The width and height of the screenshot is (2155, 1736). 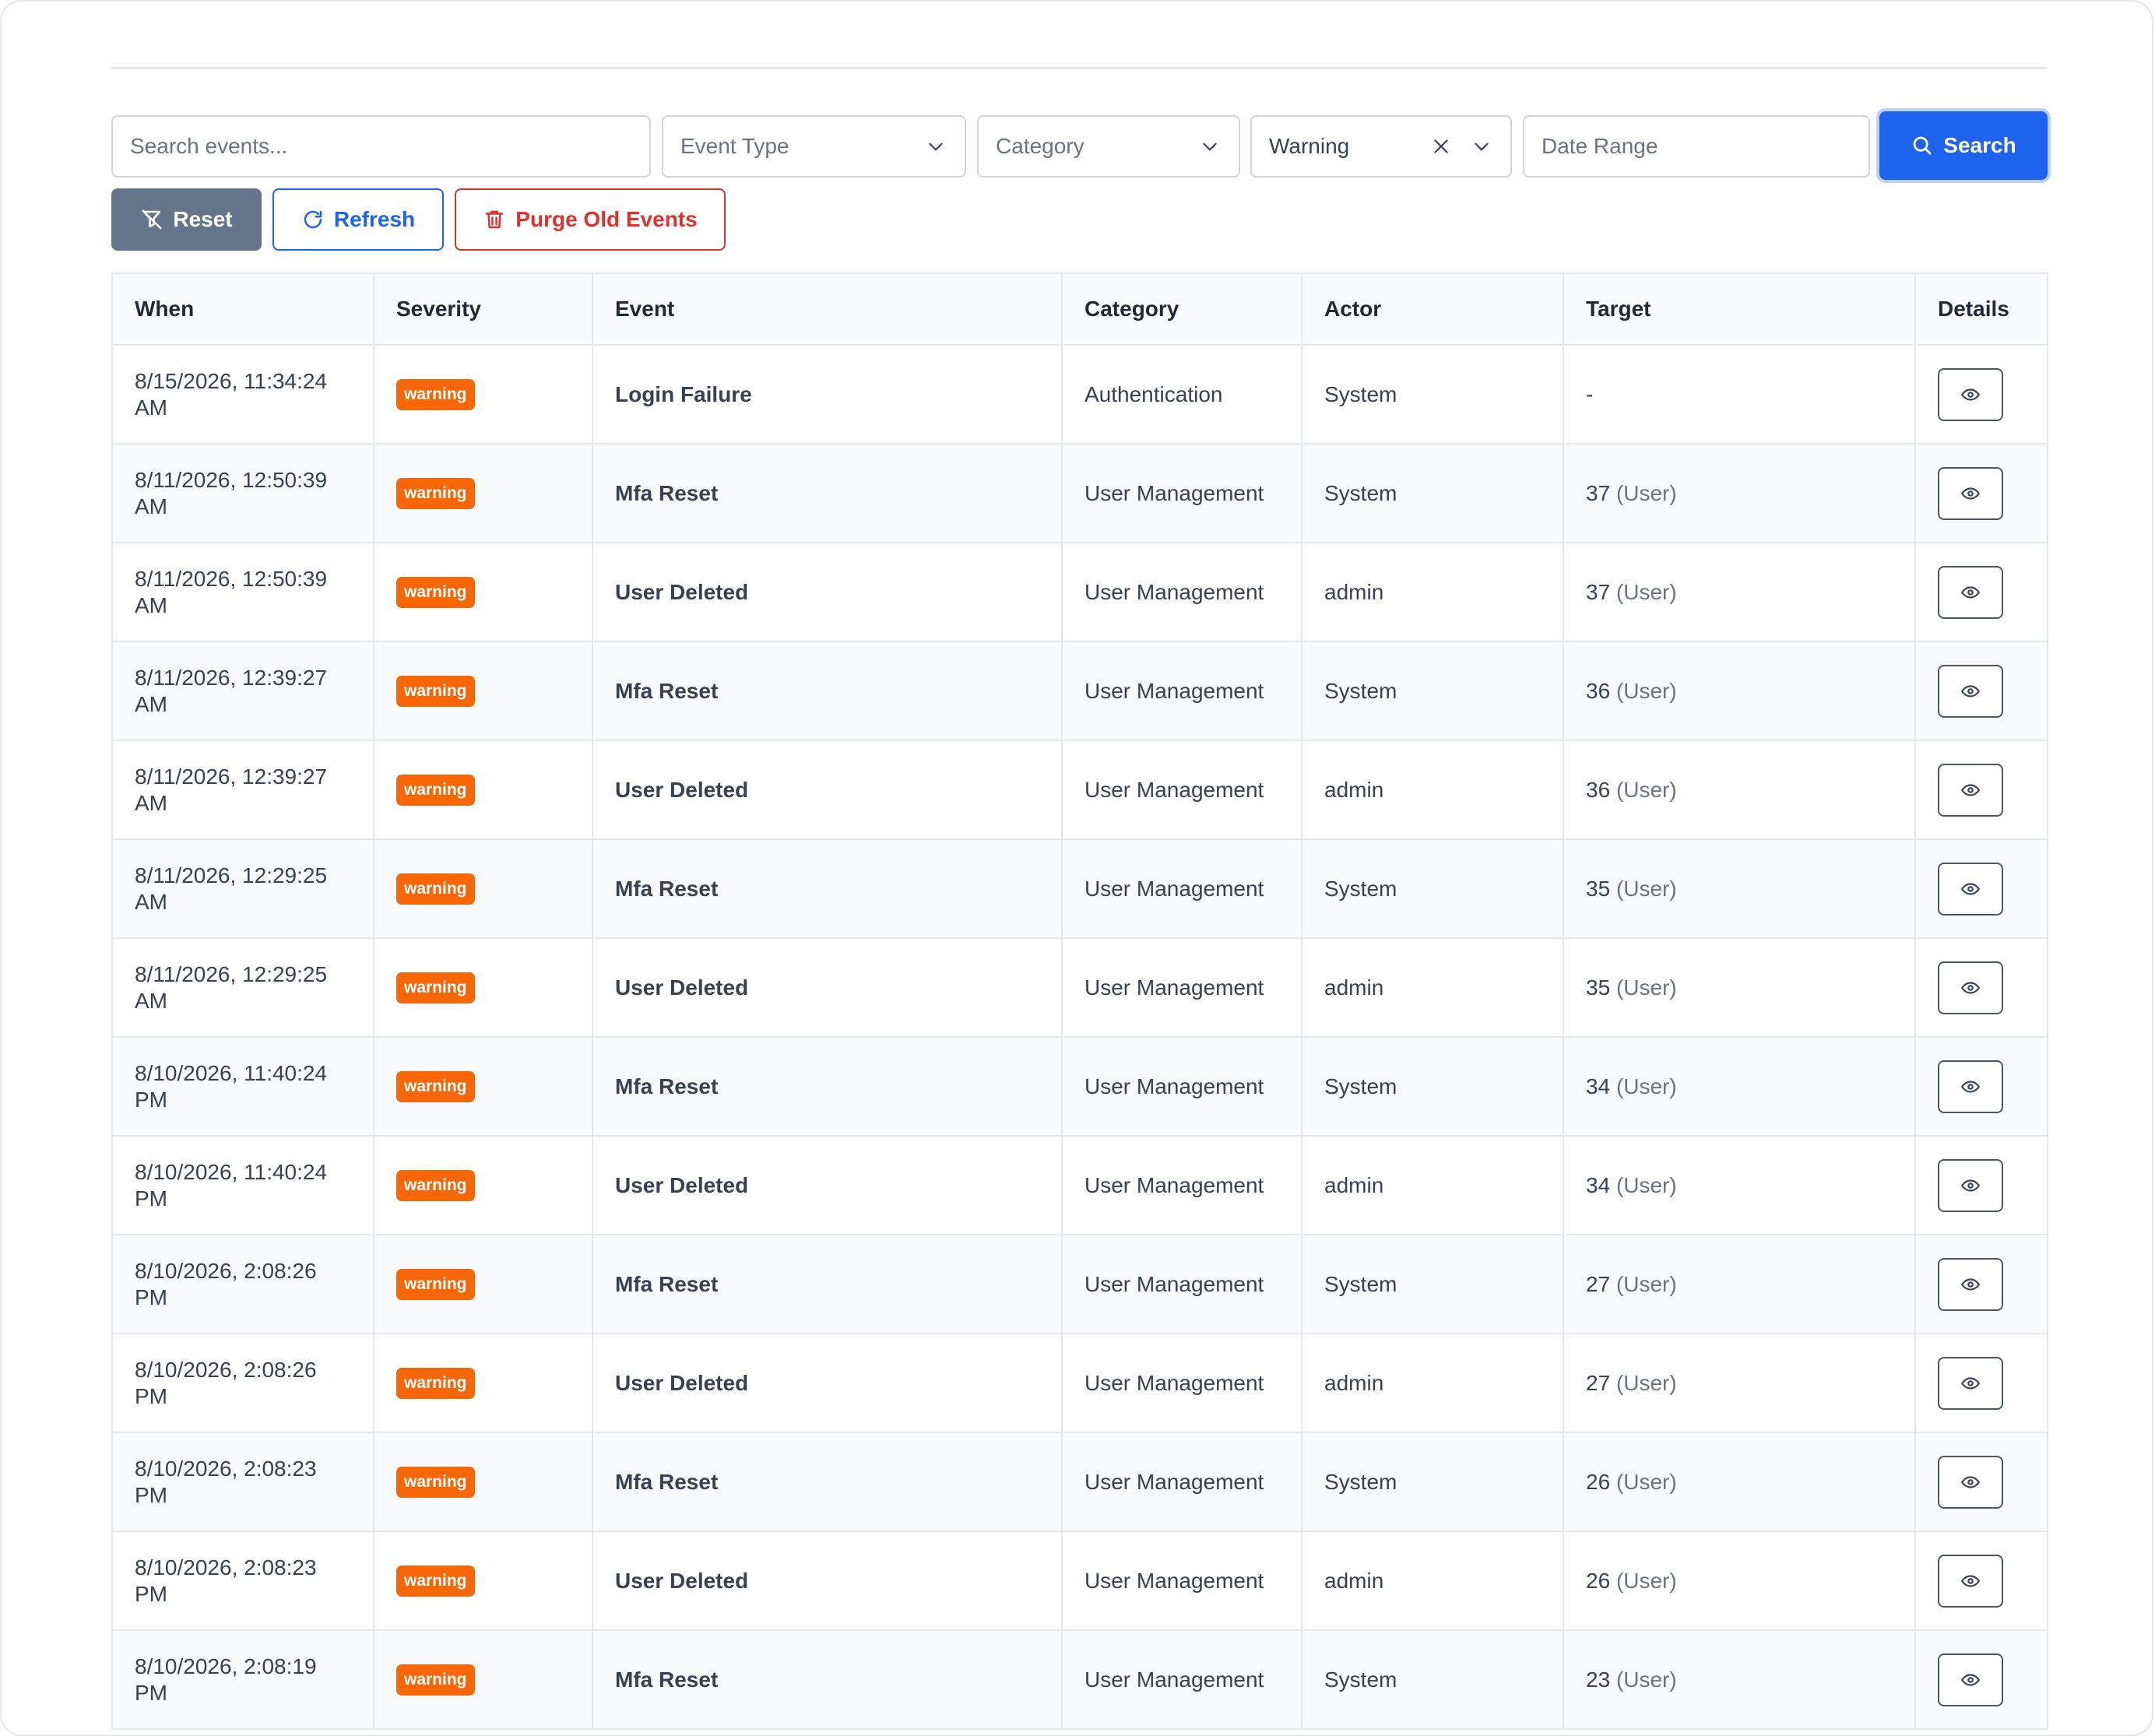 I want to click on reset-button: Reset, so click(x=186, y=219).